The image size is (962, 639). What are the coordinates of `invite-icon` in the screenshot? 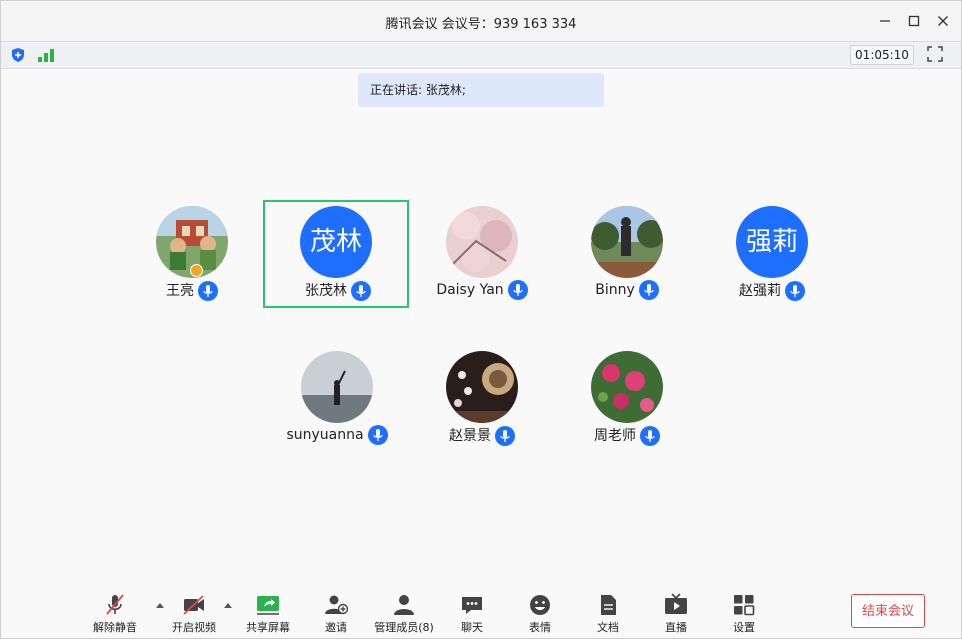 It's located at (337, 605).